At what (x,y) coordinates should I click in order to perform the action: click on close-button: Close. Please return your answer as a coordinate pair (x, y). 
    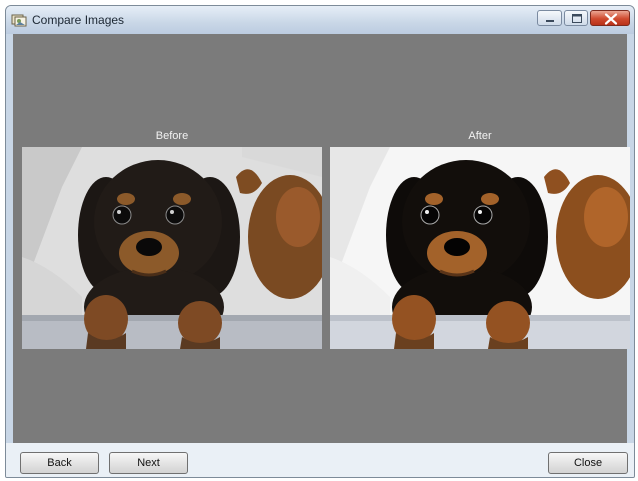
    Looking at the image, I should click on (588, 463).